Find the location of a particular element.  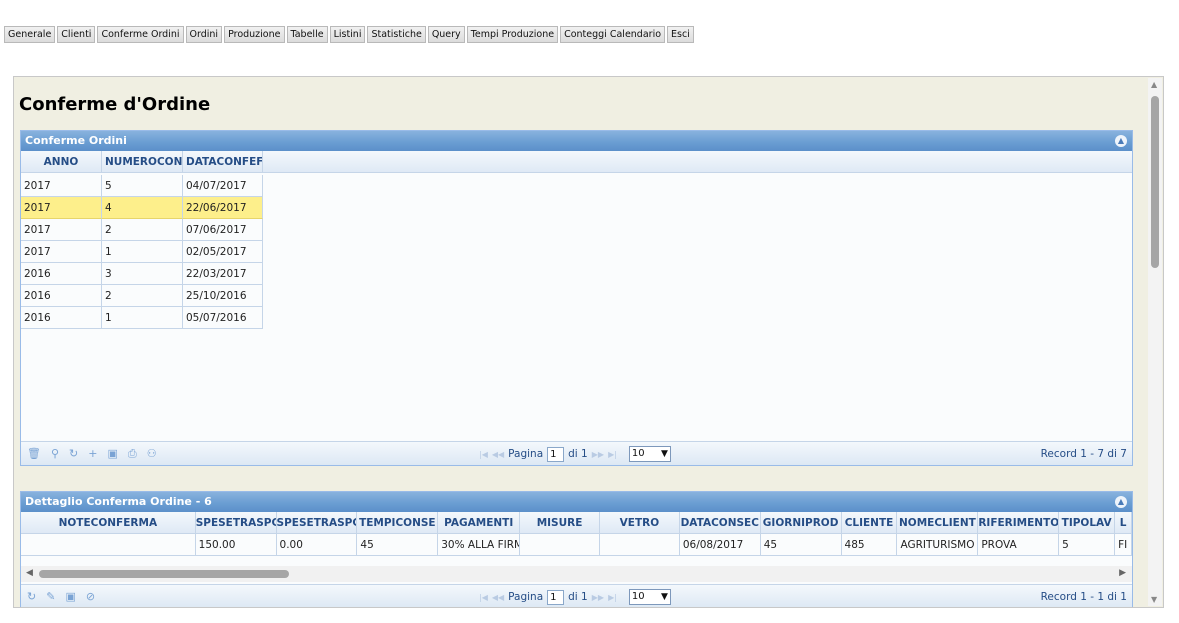

column-header-tempiconse: TEMPICONSE is located at coordinates (398, 523).